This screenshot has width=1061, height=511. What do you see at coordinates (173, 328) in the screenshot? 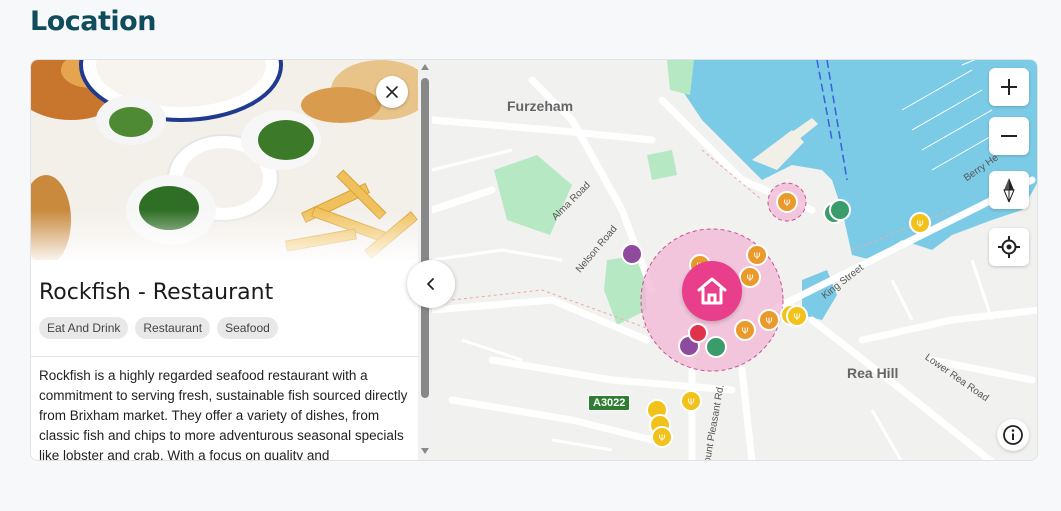
I see `tag-chip: Restaurant` at bounding box center [173, 328].